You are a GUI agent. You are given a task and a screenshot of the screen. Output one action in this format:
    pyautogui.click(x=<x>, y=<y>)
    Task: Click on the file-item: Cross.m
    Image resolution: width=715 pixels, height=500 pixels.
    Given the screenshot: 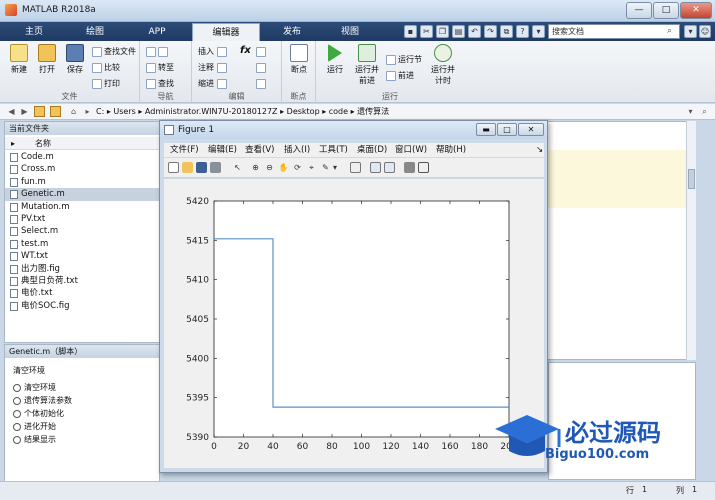 What is the action you would take?
    pyautogui.click(x=83, y=169)
    